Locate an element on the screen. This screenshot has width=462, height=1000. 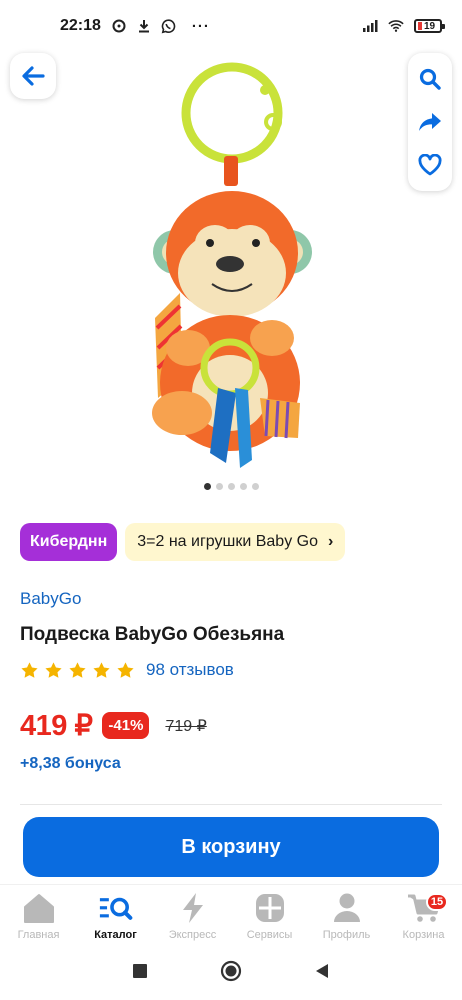
battery-level: 19 is located at coordinates (430, 26).